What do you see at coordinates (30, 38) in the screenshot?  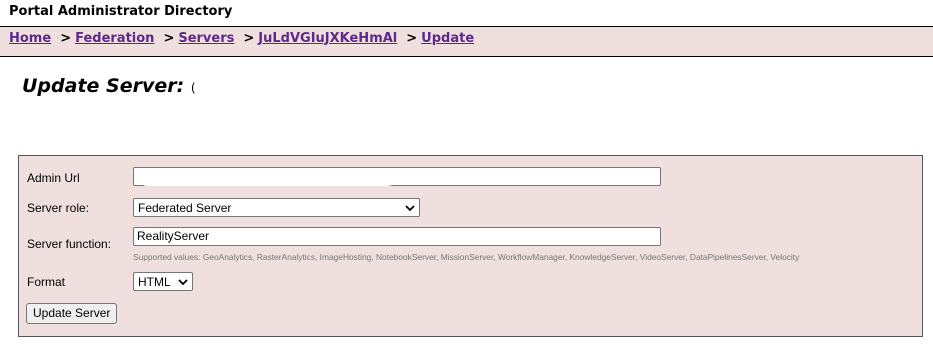 I see `breadcrumb-home-link: Home` at bounding box center [30, 38].